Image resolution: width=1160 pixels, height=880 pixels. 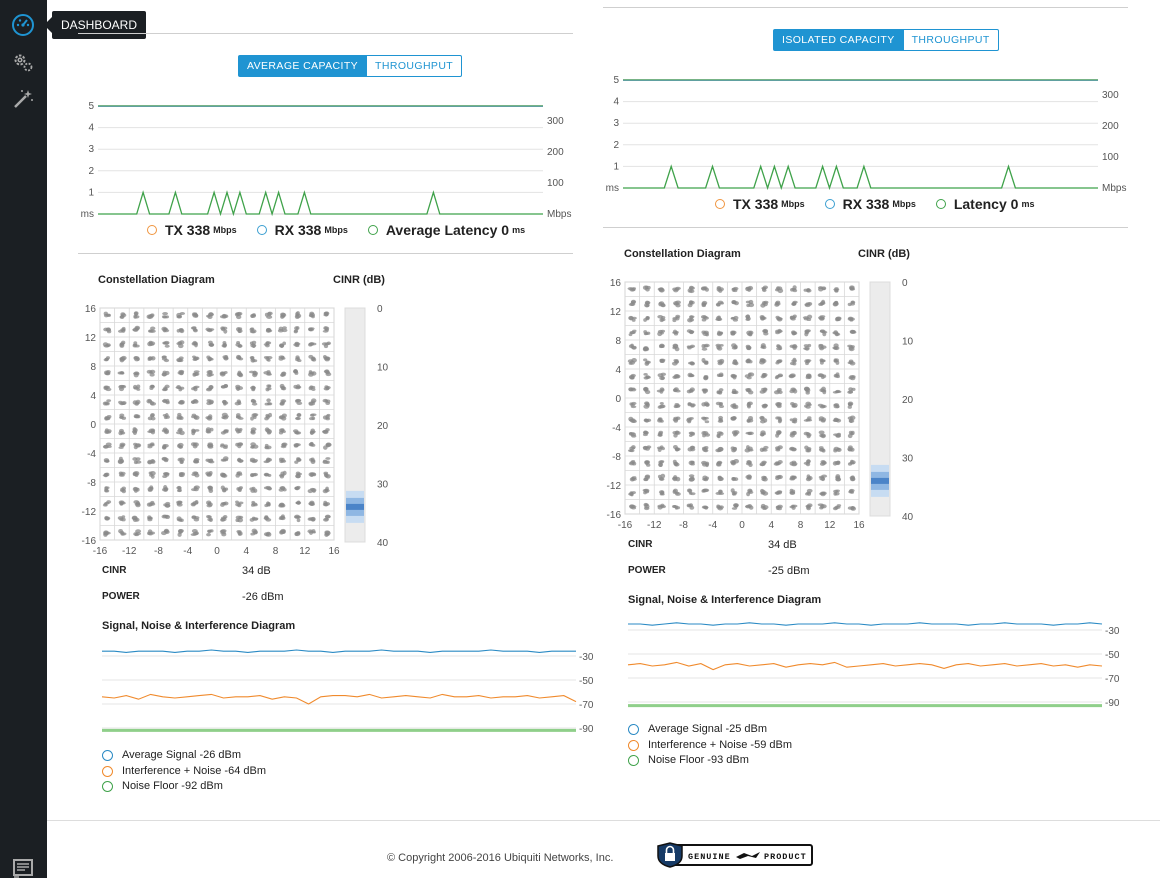 What do you see at coordinates (23, 868) in the screenshot?
I see `log-icon` at bounding box center [23, 868].